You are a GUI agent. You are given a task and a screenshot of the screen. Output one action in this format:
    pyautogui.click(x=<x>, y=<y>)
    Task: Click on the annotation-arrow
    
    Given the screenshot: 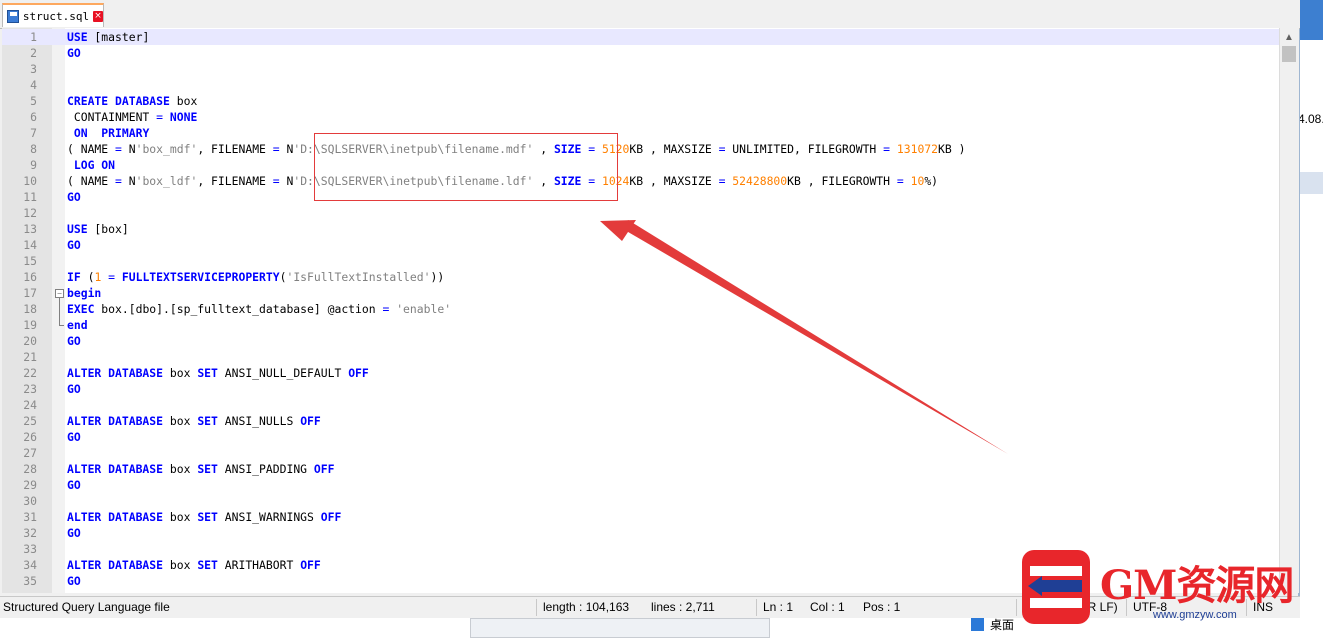 What is the action you would take?
    pyautogui.click(x=804, y=337)
    